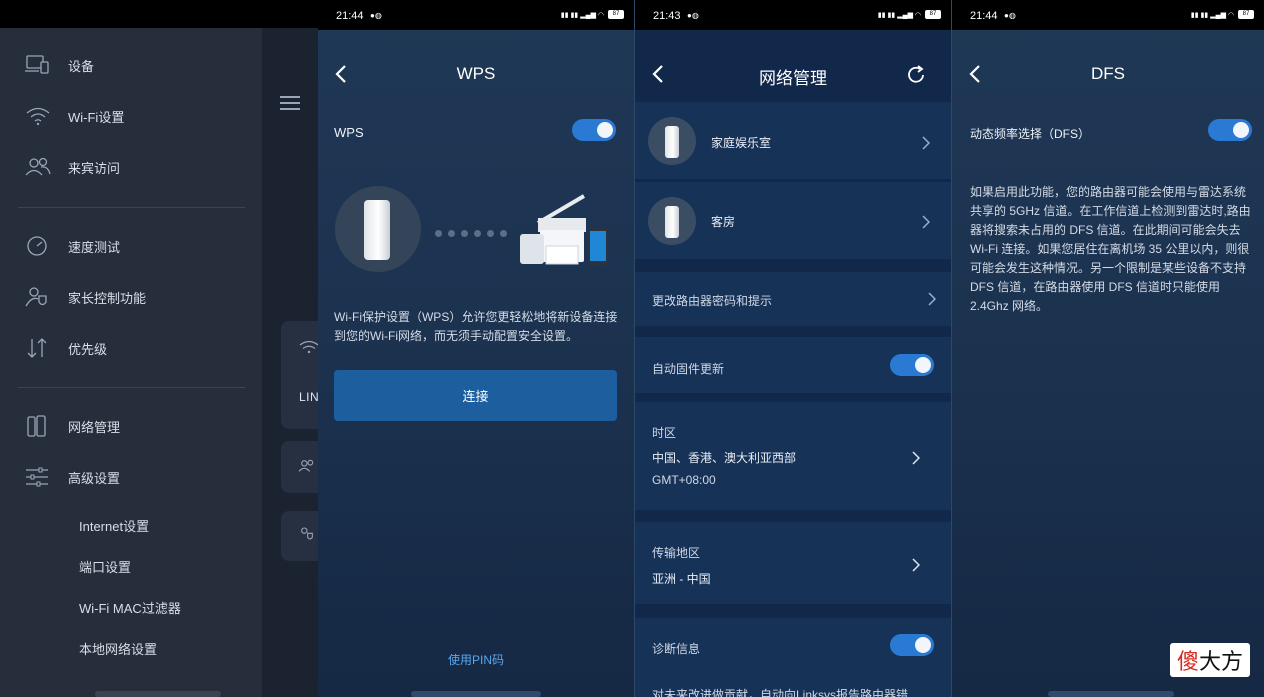 This screenshot has width=1264, height=697. Describe the element at coordinates (1108, 73) in the screenshot. I see `page-title: DFS` at that location.